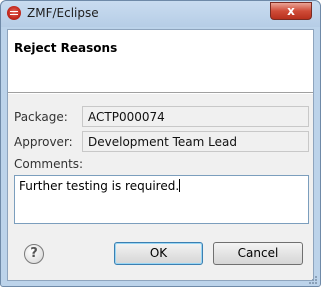 Image resolution: width=321 pixels, height=287 pixels. What do you see at coordinates (258, 253) in the screenshot?
I see `cancel-button: Cancel` at bounding box center [258, 253].